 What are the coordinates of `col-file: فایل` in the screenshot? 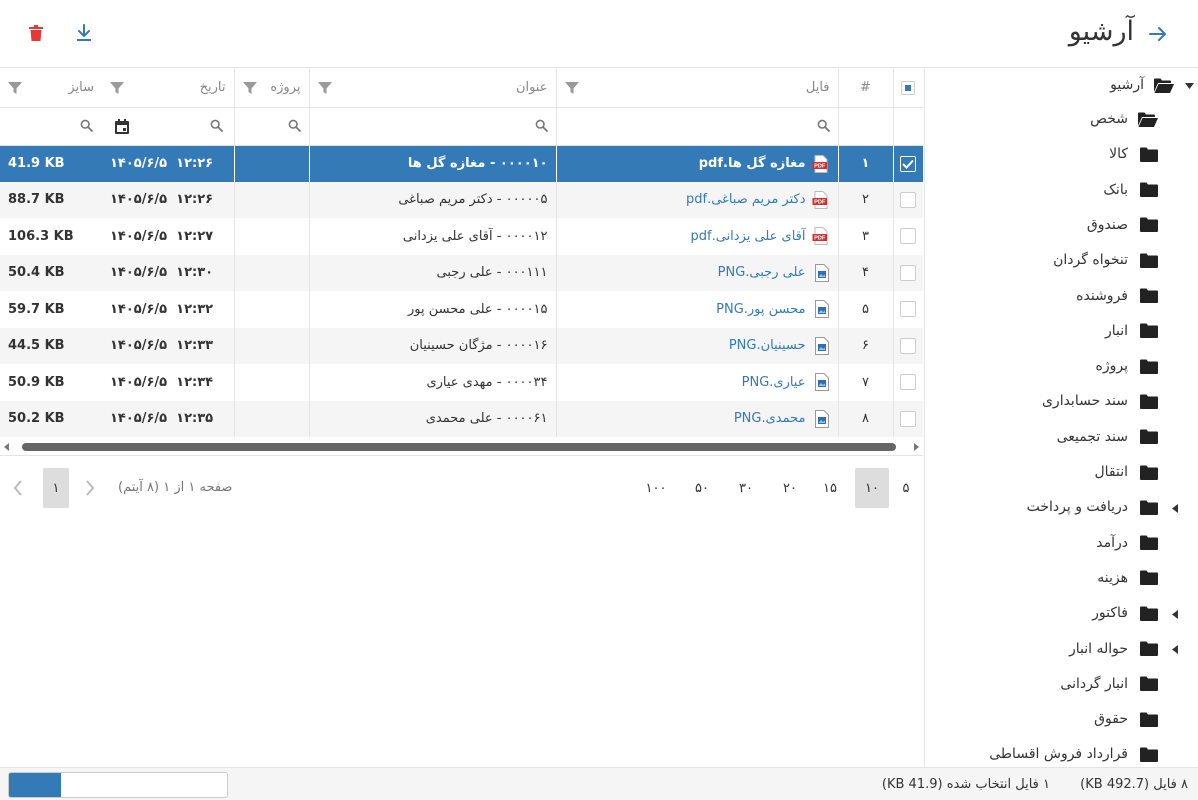 It's located at (697, 88).